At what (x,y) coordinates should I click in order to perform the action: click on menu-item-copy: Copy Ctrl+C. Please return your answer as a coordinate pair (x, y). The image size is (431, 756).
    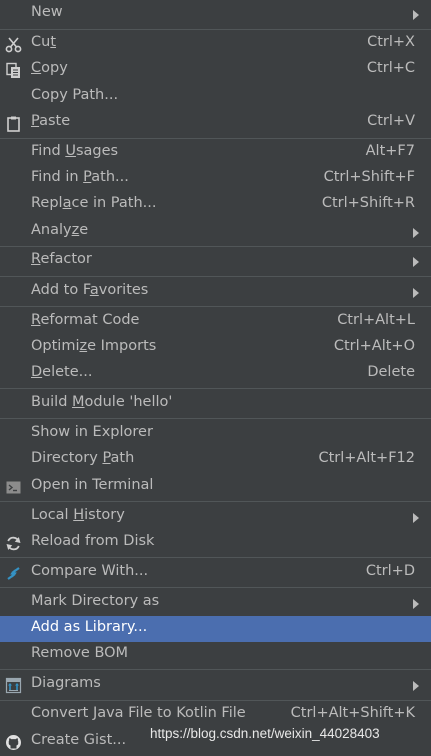
    Looking at the image, I should click on (215, 70).